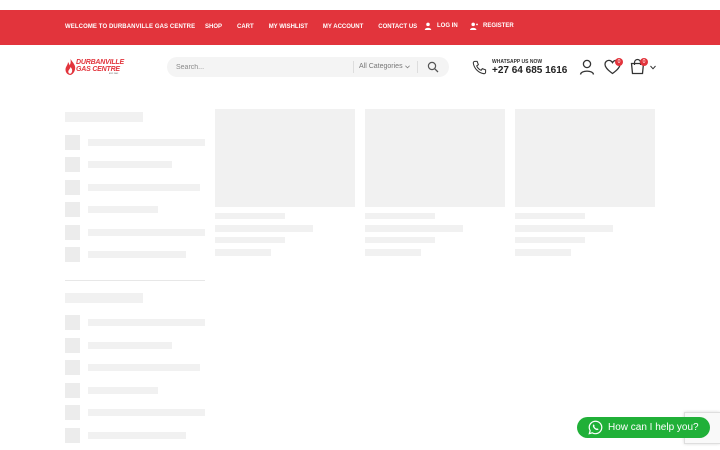  I want to click on site-logo: DURBANVILLE GAS CENTRE EST. 2002, so click(94, 67).